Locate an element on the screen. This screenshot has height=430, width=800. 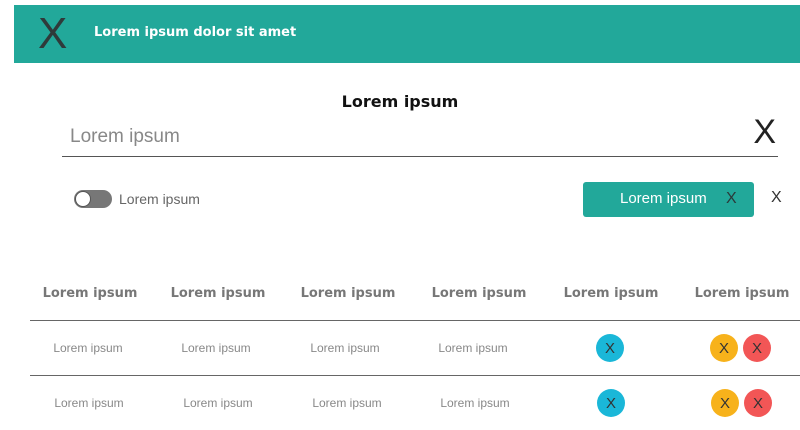
search-field-container: X is located at coordinates (420, 135).